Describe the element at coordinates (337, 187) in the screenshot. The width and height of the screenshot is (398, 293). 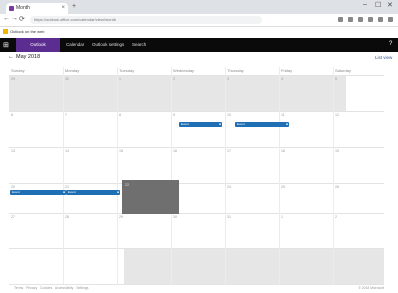
I see `day-number: 26` at that location.